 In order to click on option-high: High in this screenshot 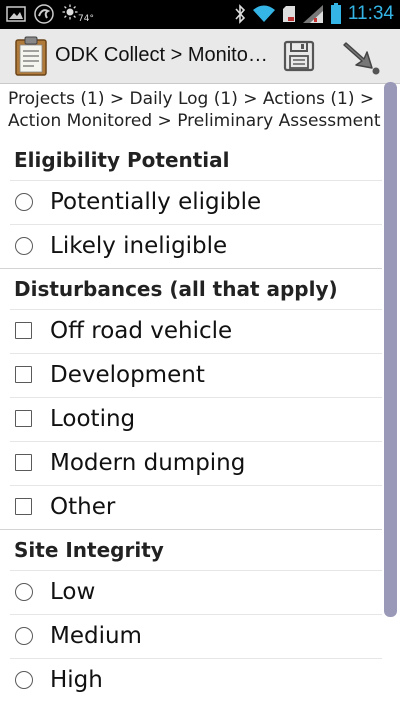, I will do `click(196, 680)`.